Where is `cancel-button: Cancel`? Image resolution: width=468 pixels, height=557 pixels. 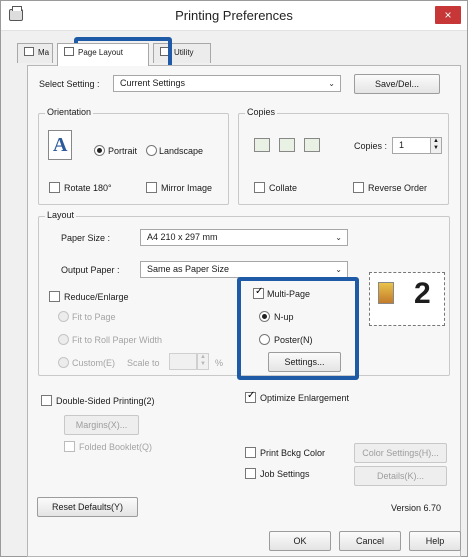
cancel-button: Cancel is located at coordinates (370, 541).